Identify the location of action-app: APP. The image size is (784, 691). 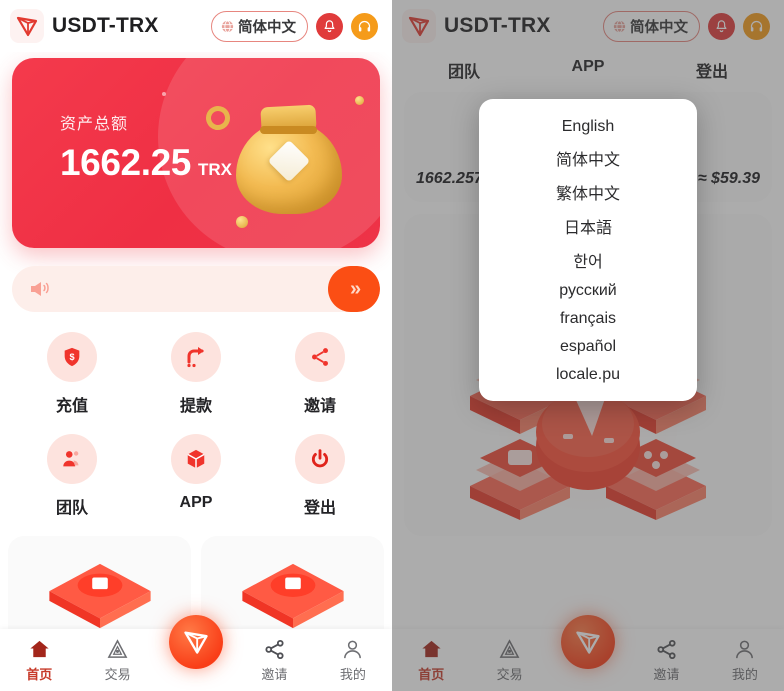
(196, 476).